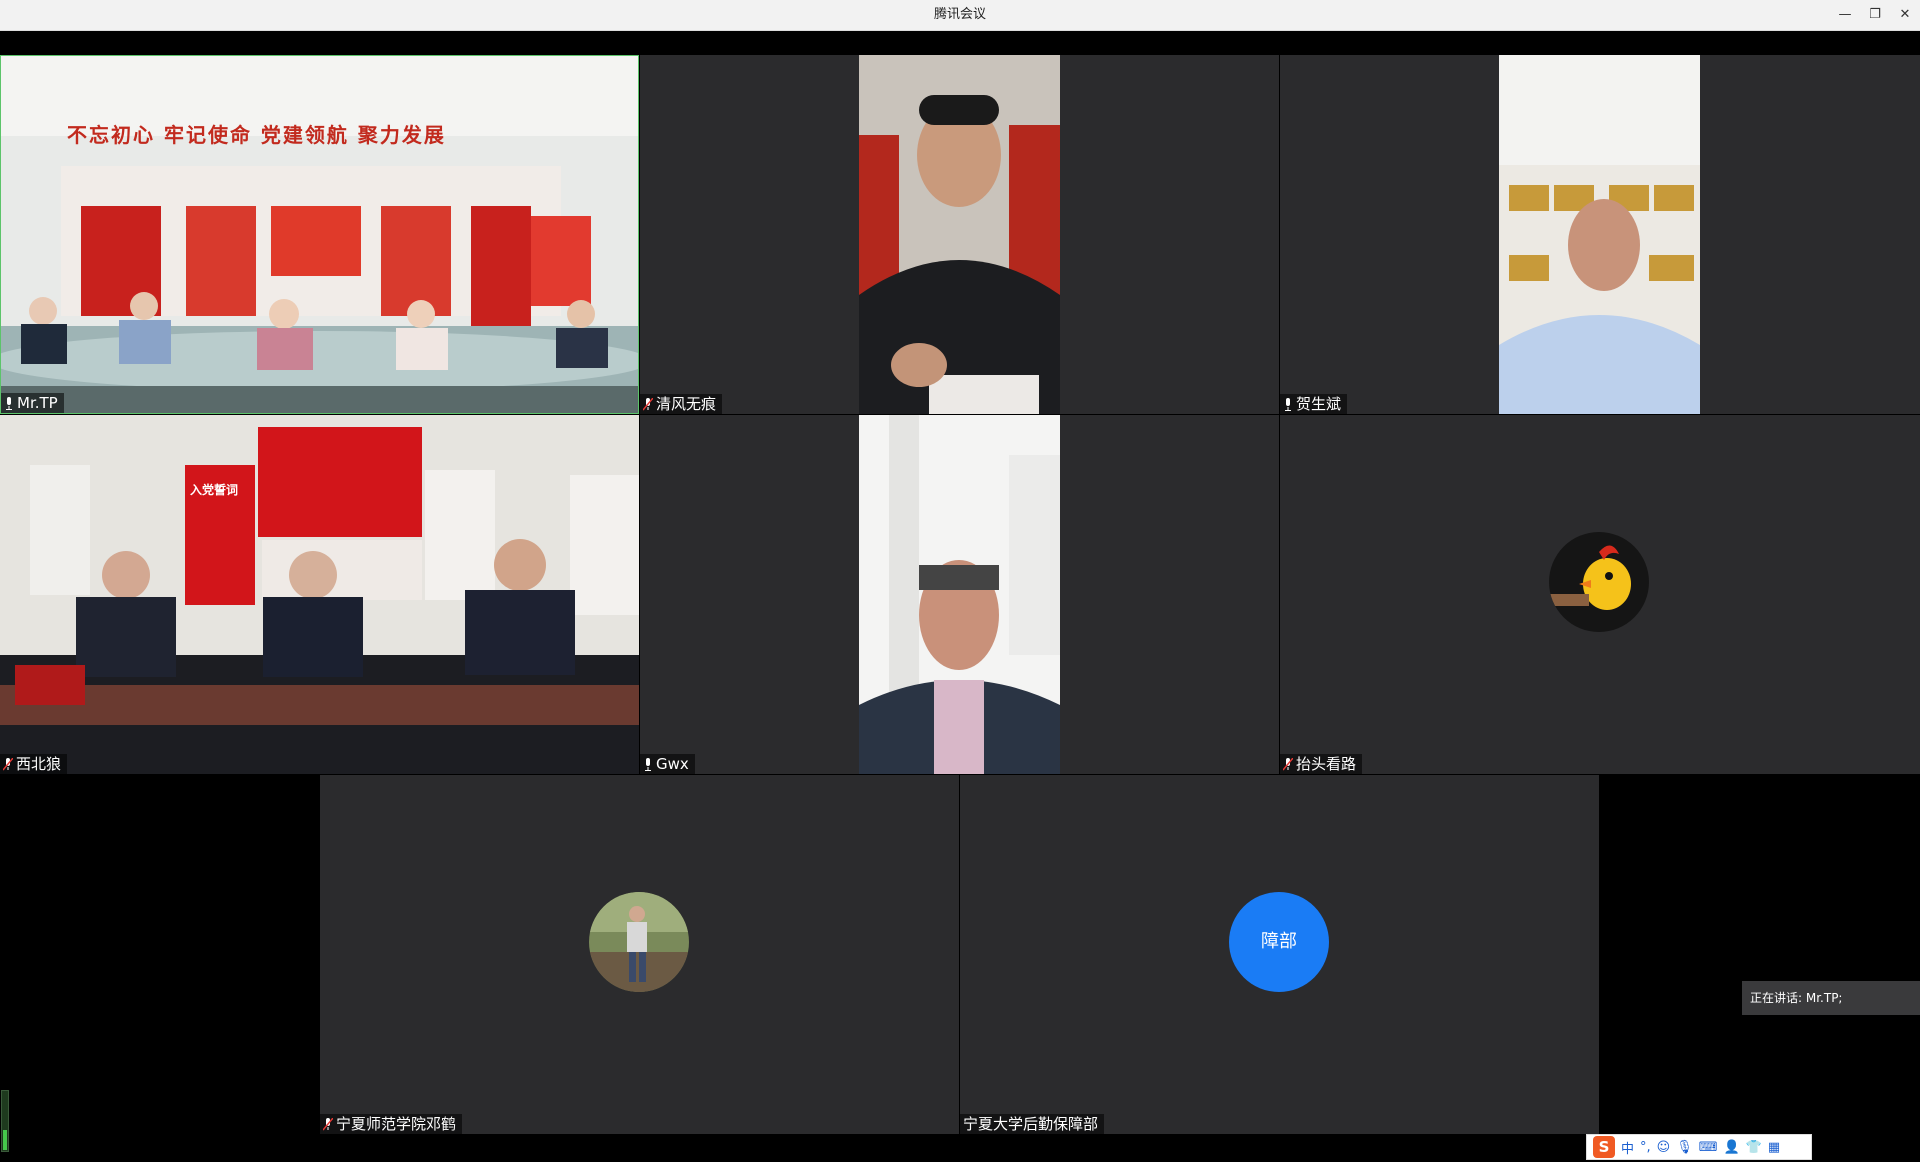 The image size is (1920, 1162). Describe the element at coordinates (37, 403) in the screenshot. I see `participant-name: Mr.TP` at that location.